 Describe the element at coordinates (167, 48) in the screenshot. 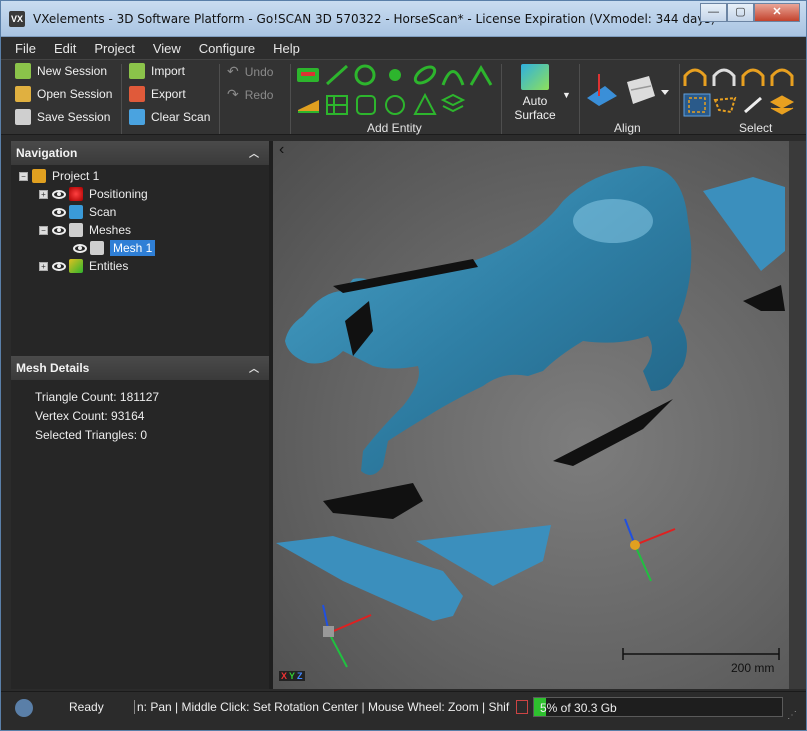

I see `menu-view: View` at that location.